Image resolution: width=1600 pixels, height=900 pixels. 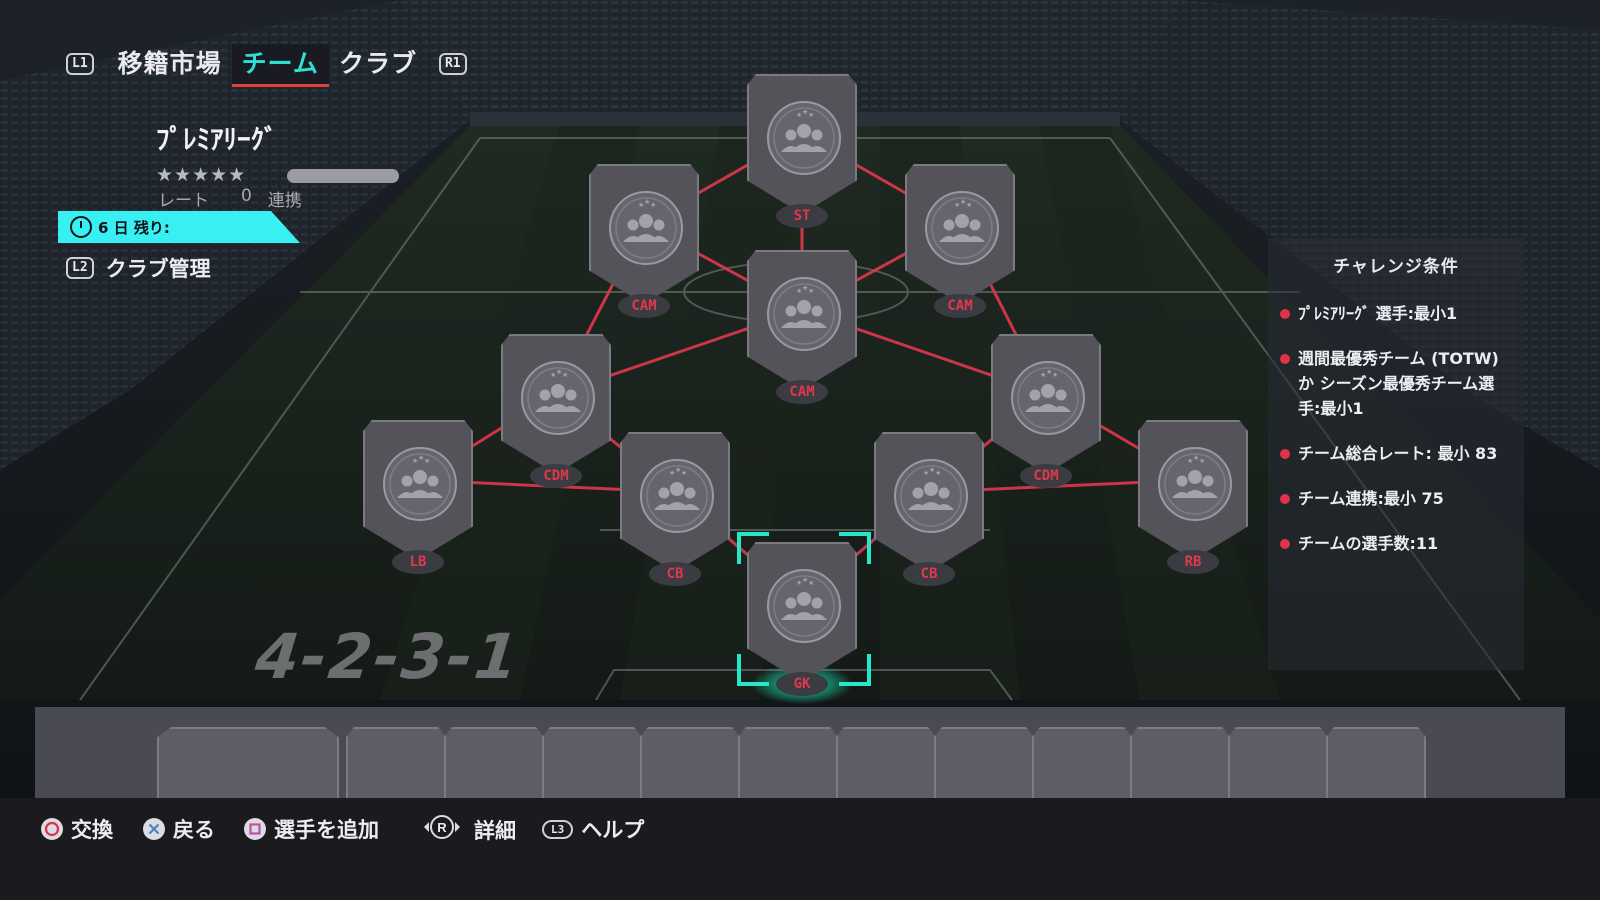 I want to click on player-slot-lb: ★ ★ ★ LB, so click(x=418, y=500).